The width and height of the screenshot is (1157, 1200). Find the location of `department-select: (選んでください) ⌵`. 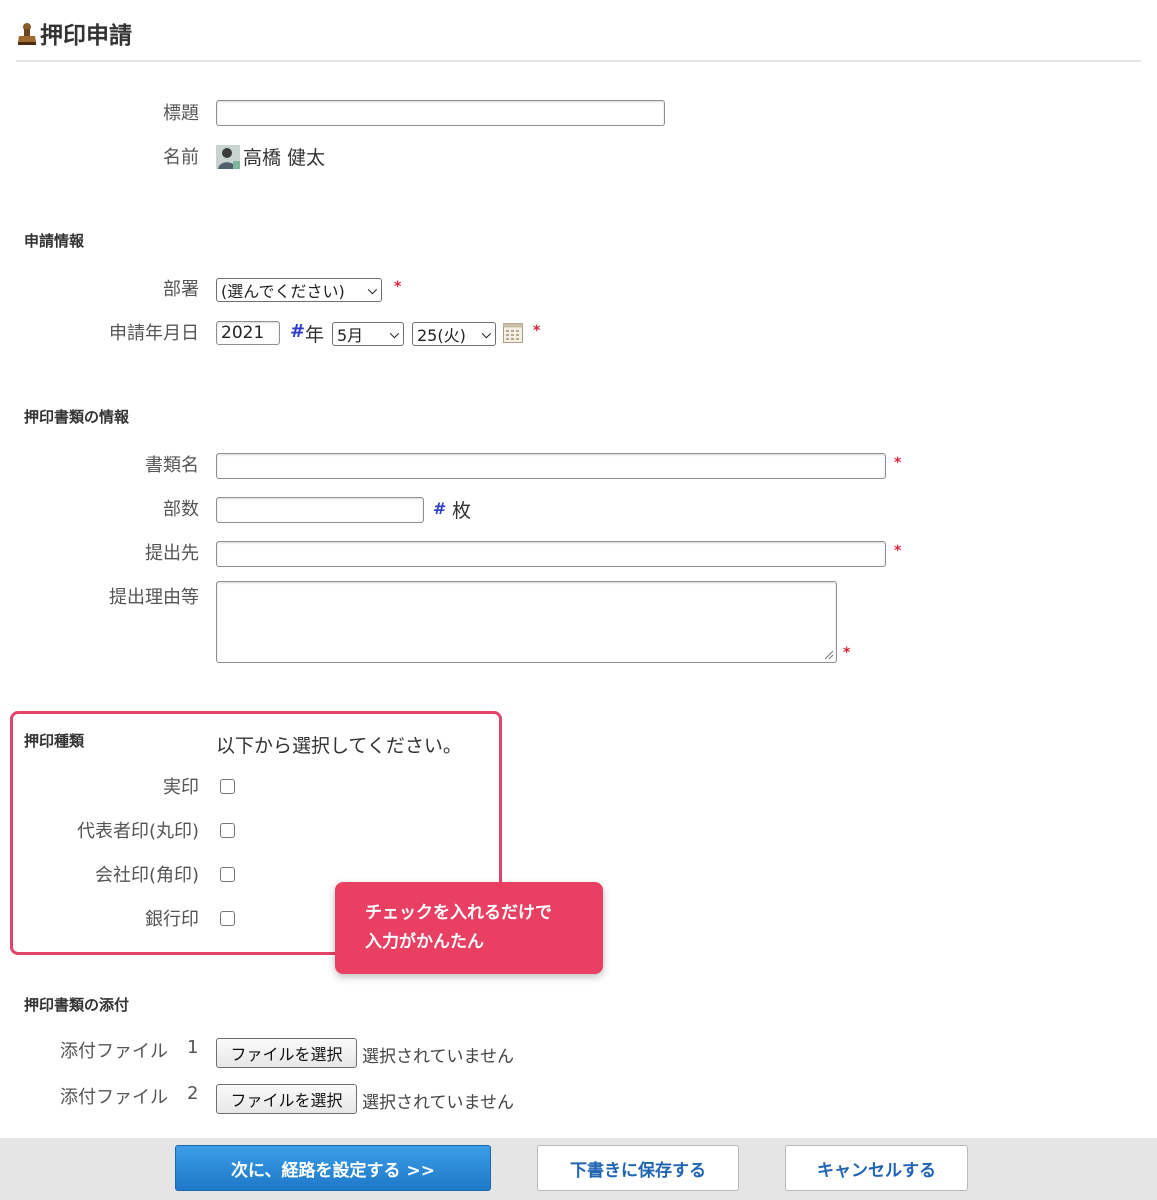

department-select: (選んでください) ⌵ is located at coordinates (299, 290).